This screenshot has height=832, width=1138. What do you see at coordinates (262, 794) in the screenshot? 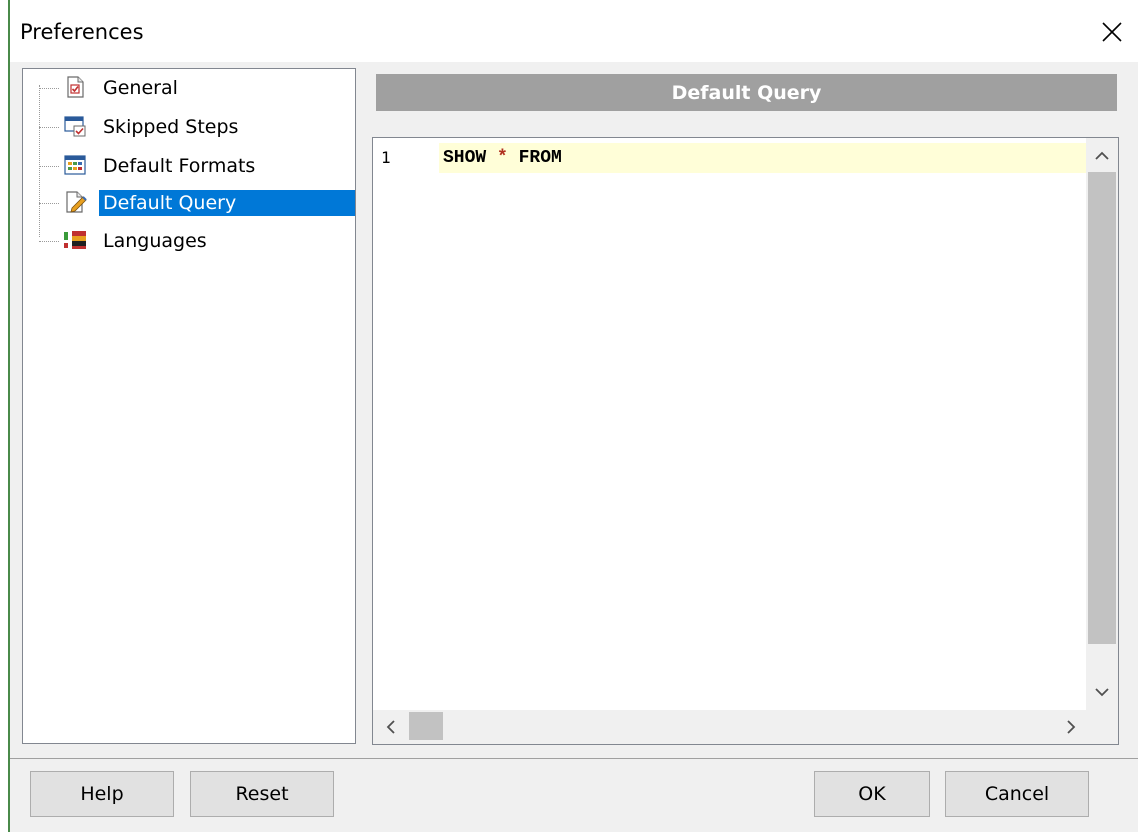
I see `reset-button: Reset` at bounding box center [262, 794].